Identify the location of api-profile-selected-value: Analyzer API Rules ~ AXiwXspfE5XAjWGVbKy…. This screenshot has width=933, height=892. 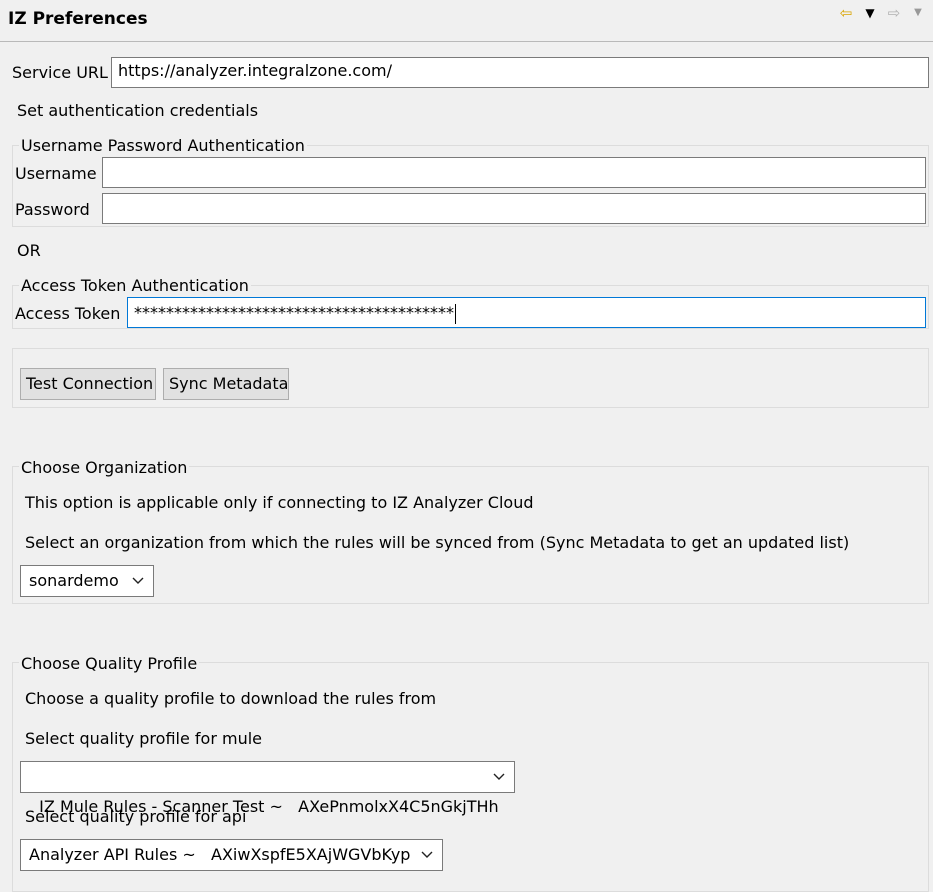
(220, 854).